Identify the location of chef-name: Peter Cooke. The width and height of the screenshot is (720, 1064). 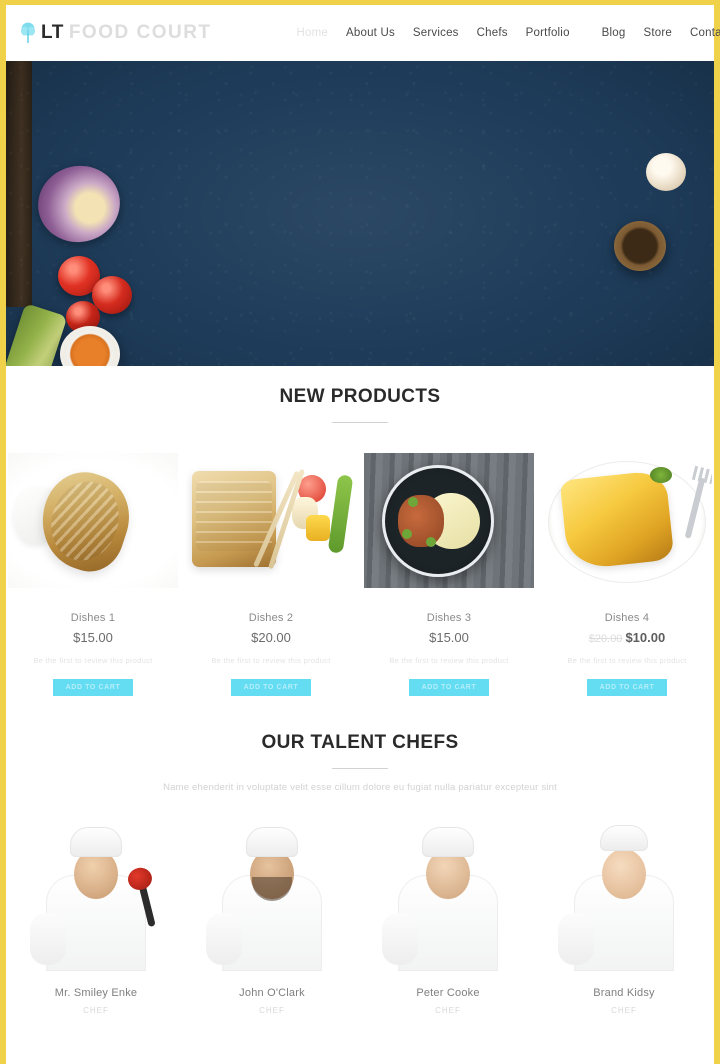
(448, 992).